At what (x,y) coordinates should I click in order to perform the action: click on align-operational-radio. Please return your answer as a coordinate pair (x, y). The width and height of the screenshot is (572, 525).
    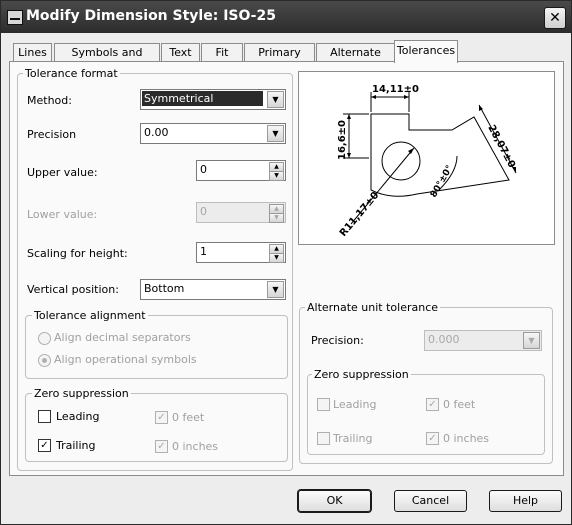
    Looking at the image, I should click on (44, 360).